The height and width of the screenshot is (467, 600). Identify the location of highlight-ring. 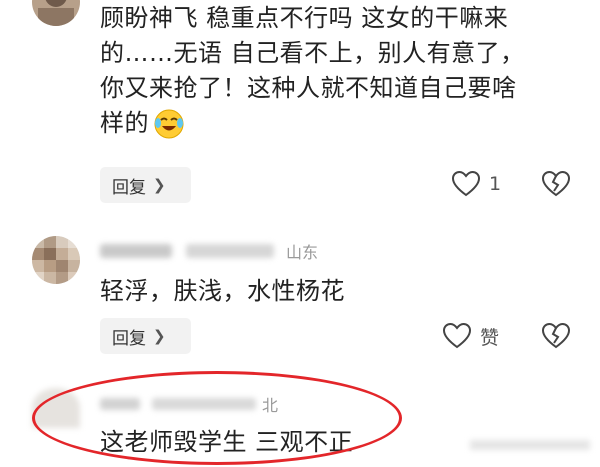
(217, 418).